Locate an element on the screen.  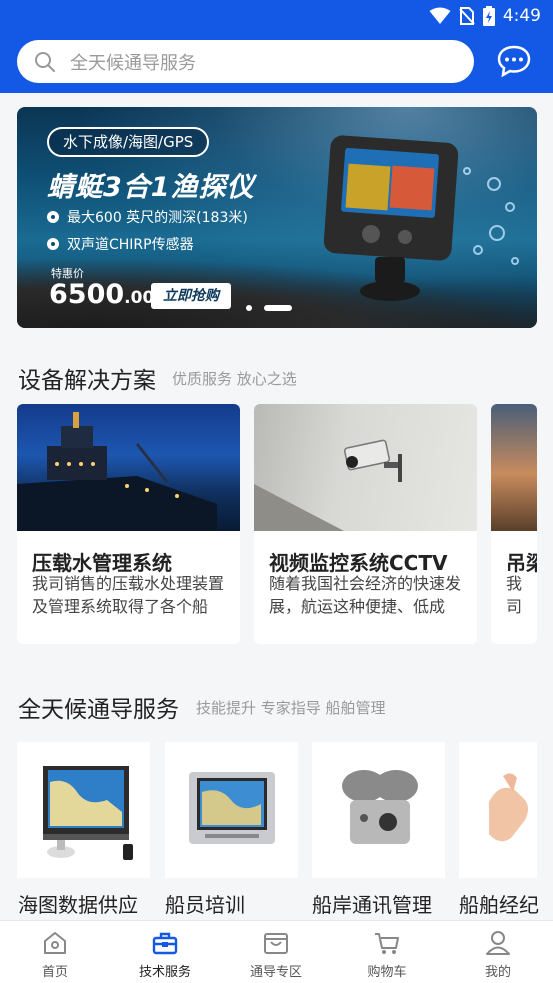
service-label: 海图数据供应 is located at coordinates (78, 905).